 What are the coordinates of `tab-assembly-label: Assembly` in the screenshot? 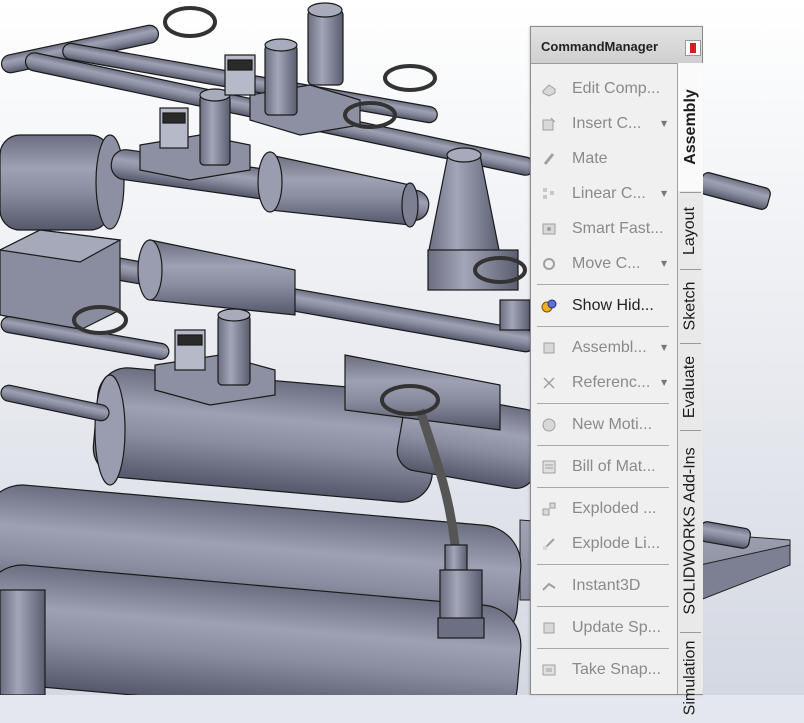 It's located at (690, 127).